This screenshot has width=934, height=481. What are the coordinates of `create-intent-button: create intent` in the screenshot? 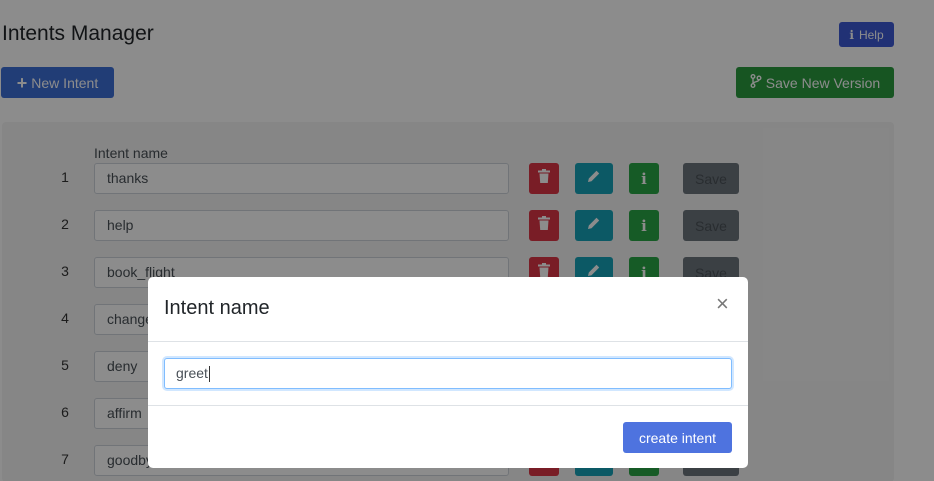 It's located at (677, 437).